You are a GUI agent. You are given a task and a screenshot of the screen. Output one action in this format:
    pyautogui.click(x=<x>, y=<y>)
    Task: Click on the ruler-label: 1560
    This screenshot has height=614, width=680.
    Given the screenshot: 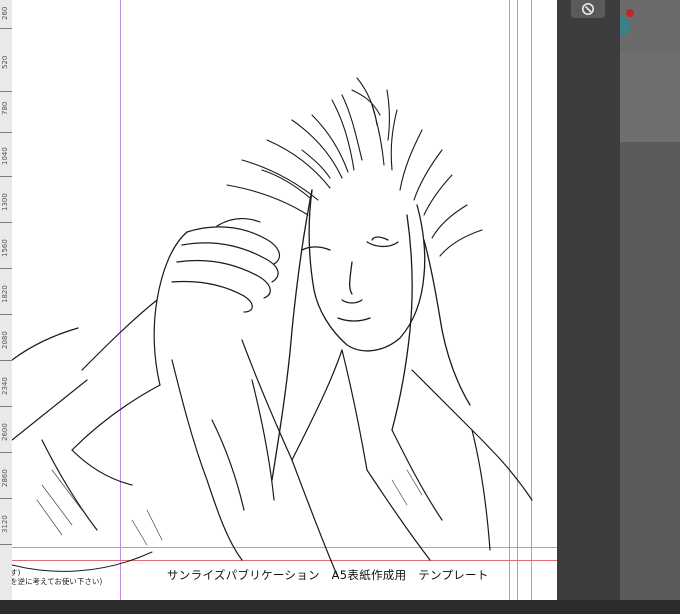 What is the action you would take?
    pyautogui.click(x=5, y=248)
    